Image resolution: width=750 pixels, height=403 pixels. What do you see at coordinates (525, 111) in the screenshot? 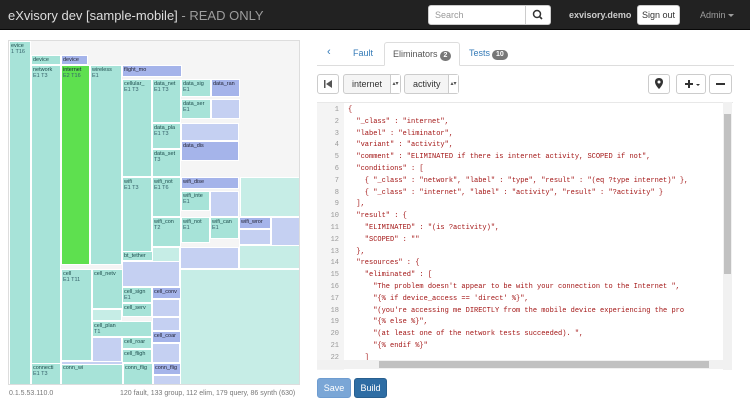
I see `code-line: 1{` at bounding box center [525, 111].